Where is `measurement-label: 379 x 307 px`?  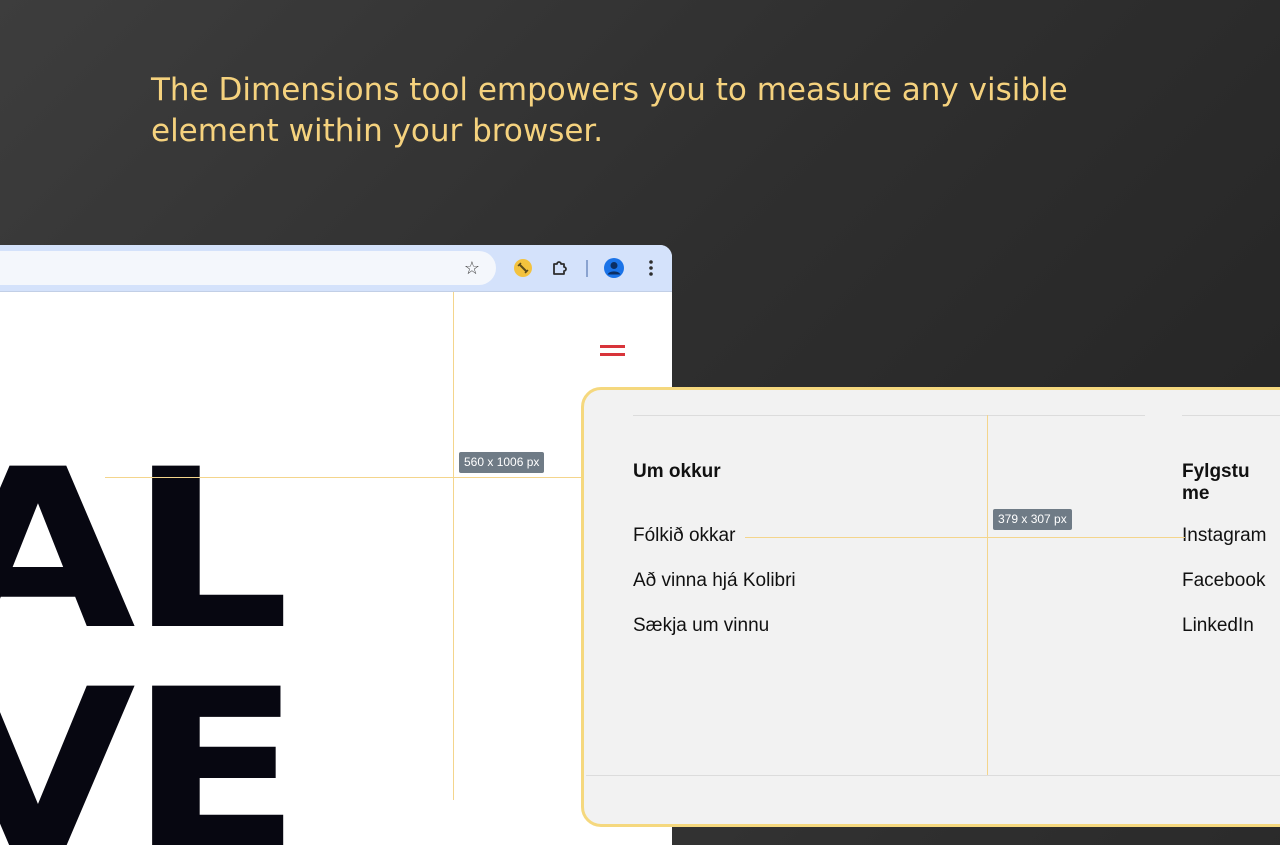 measurement-label: 379 x 307 px is located at coordinates (1032, 519).